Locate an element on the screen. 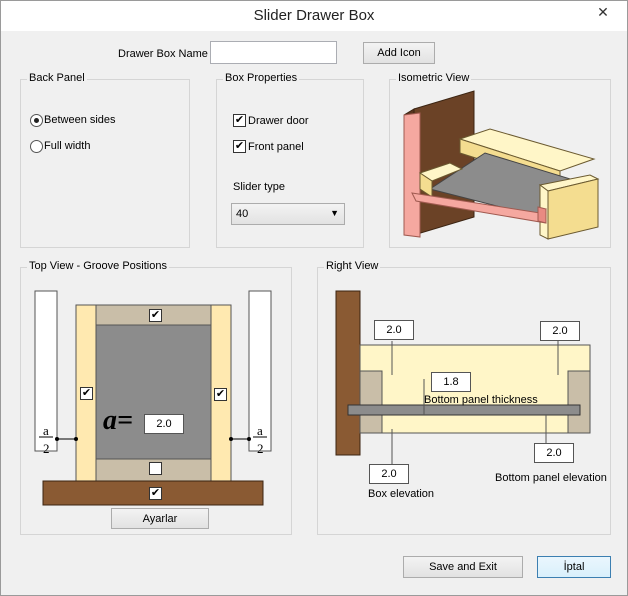 The width and height of the screenshot is (628, 596). groove-drawer-front-checkbox: ✔ is located at coordinates (155, 493).